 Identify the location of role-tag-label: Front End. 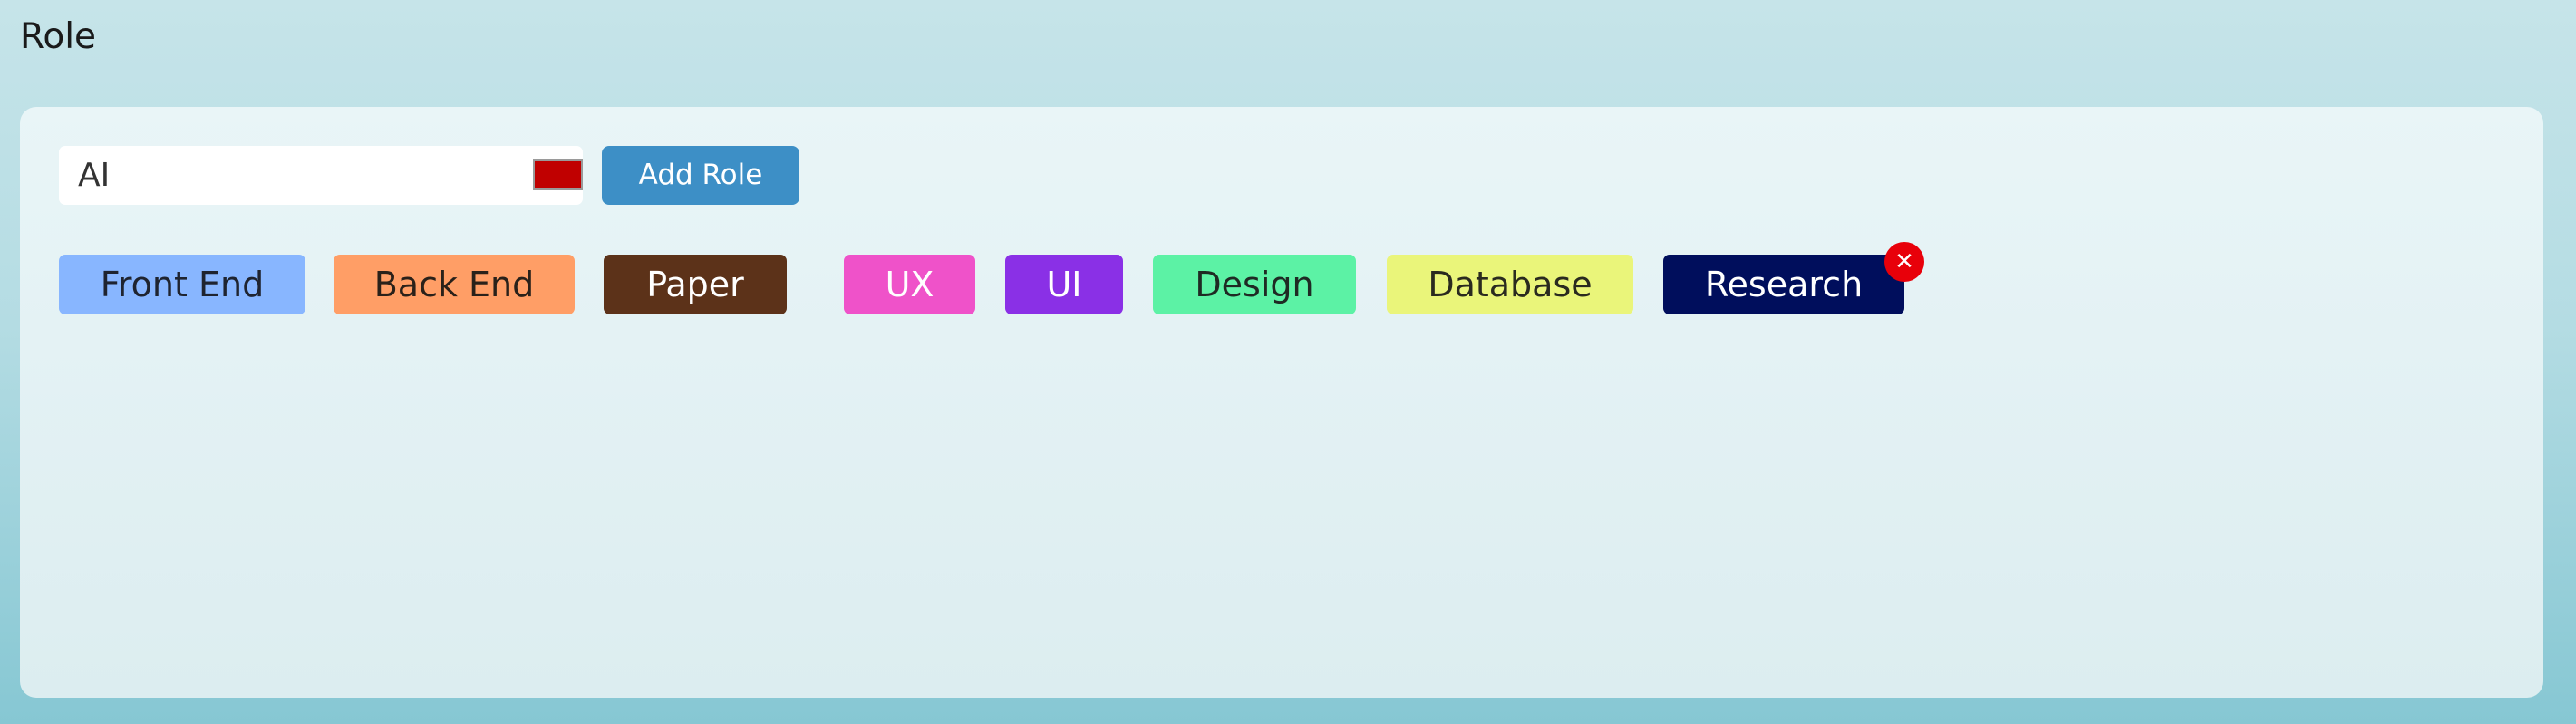
(182, 284).